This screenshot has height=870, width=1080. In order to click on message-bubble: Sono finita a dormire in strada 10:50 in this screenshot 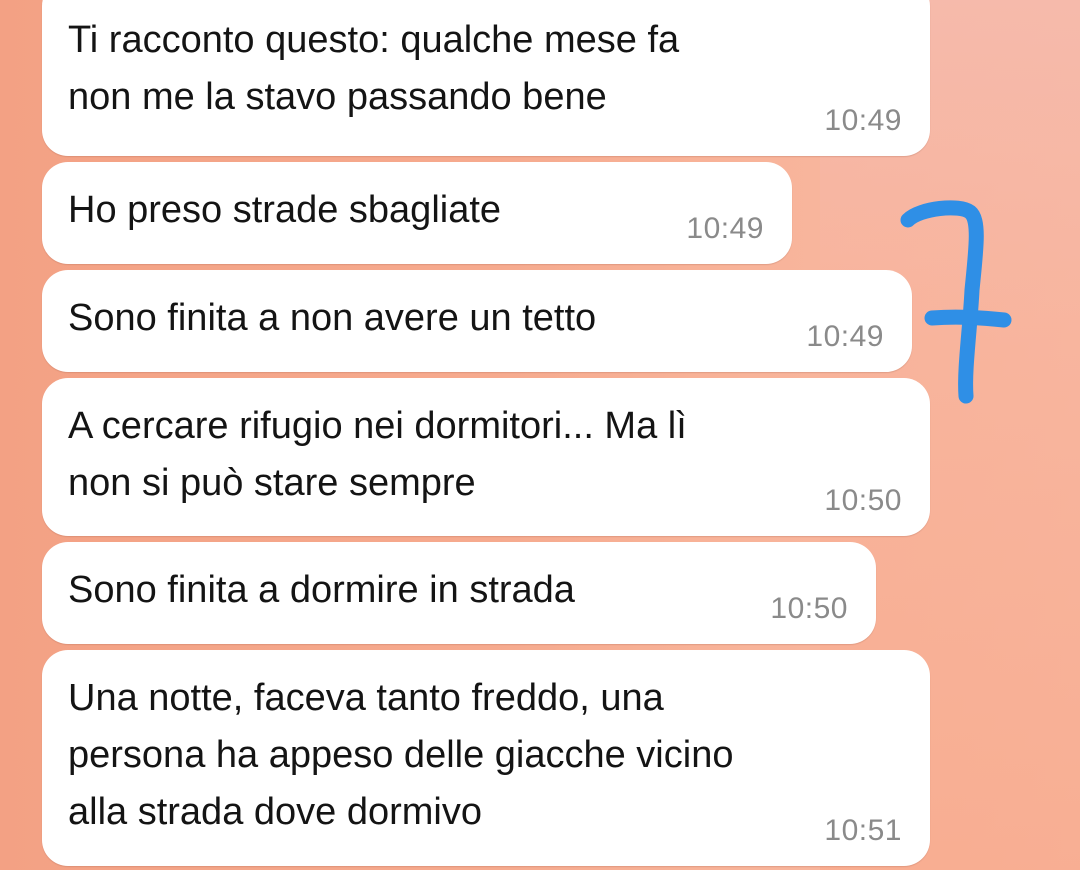, I will do `click(459, 593)`.